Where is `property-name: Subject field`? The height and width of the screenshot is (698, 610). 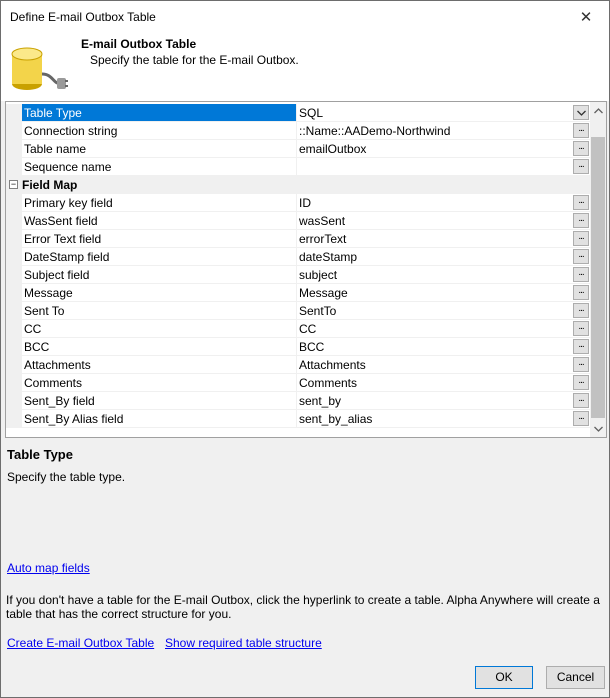
property-name: Subject field is located at coordinates (159, 275).